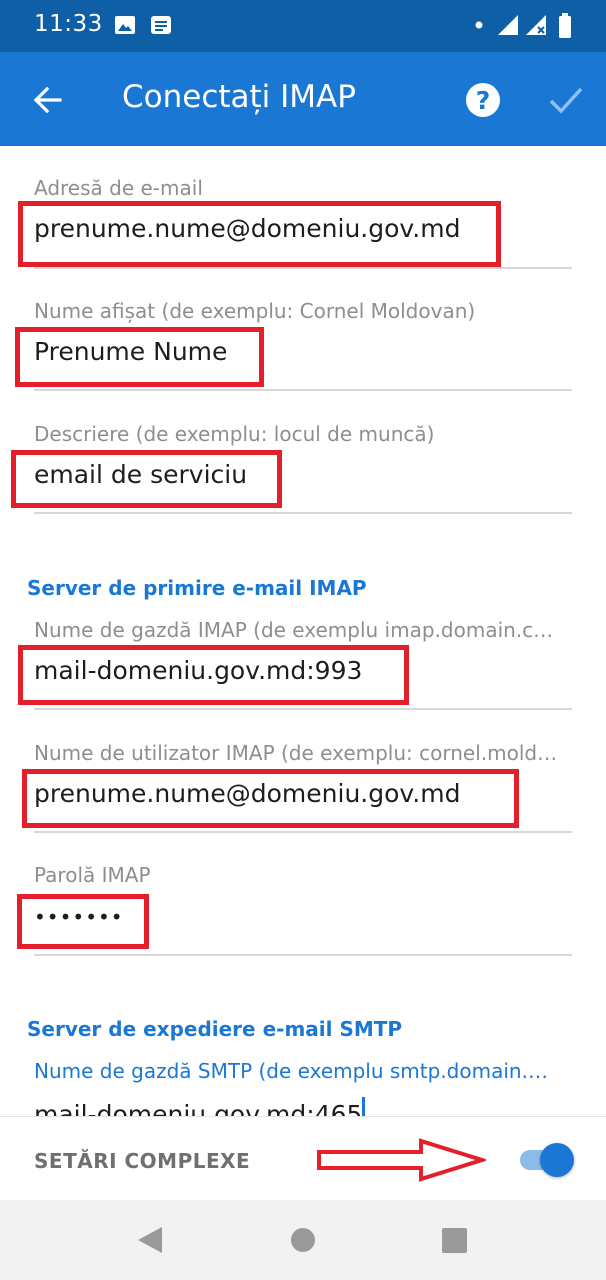 Image resolution: width=606 pixels, height=1280 pixels. What do you see at coordinates (303, 670) in the screenshot?
I see `imap-host-input: mail-domeniu.gov.md:993` at bounding box center [303, 670].